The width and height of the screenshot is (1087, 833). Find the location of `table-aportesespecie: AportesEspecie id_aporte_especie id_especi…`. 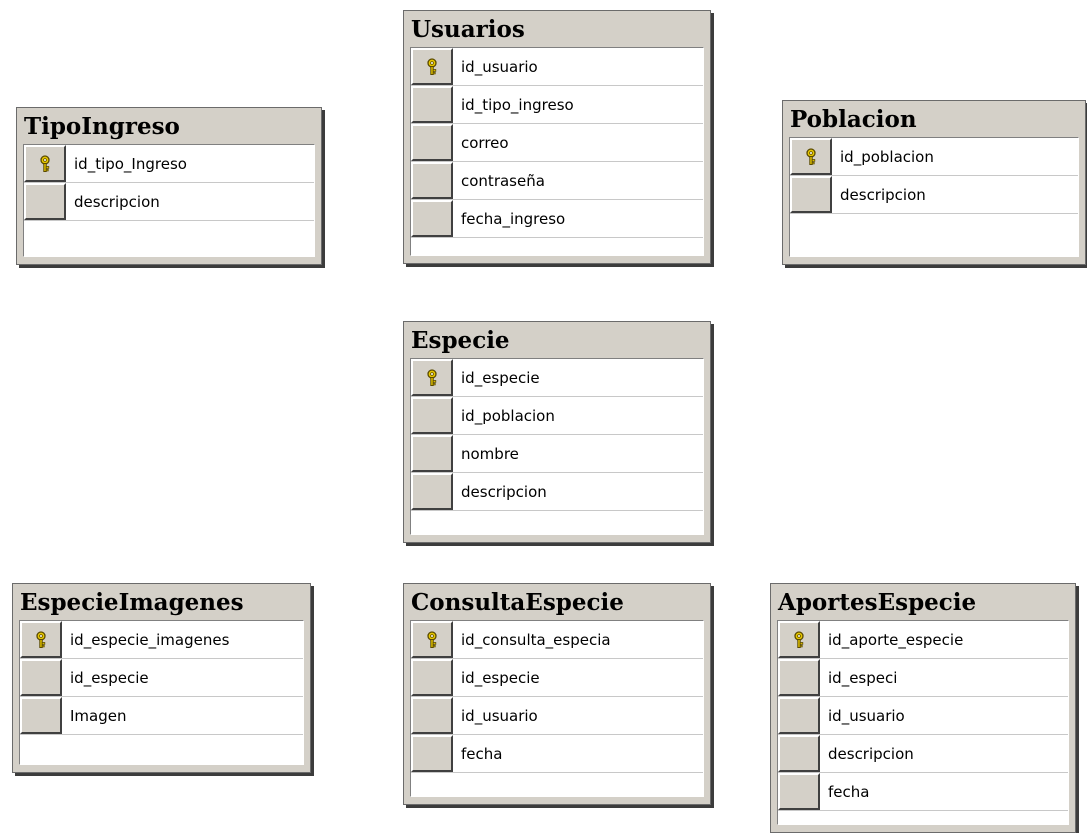

table-aportesespecie: AportesEspecie id_aporte_especie id_especi… is located at coordinates (923, 708).